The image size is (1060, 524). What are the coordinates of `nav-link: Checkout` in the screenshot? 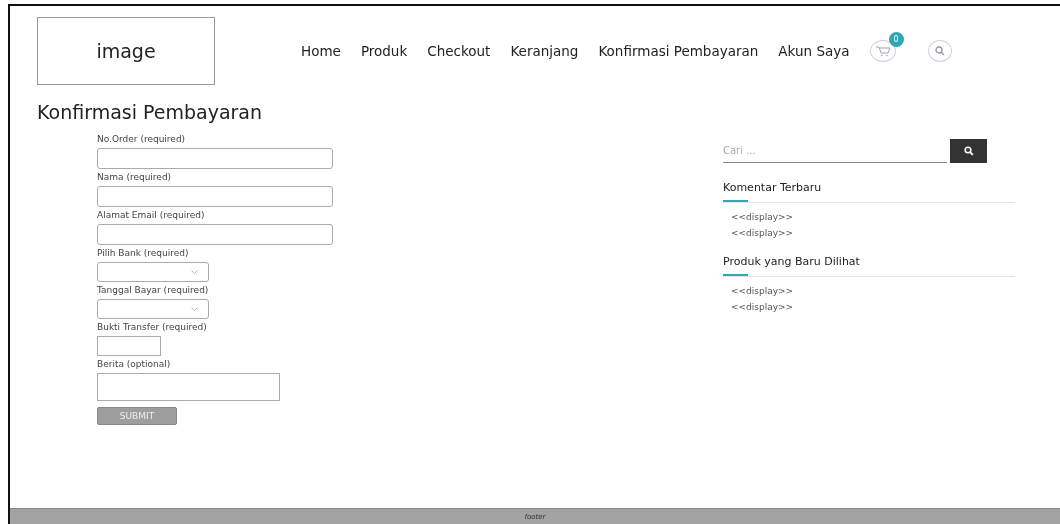 It's located at (459, 51).